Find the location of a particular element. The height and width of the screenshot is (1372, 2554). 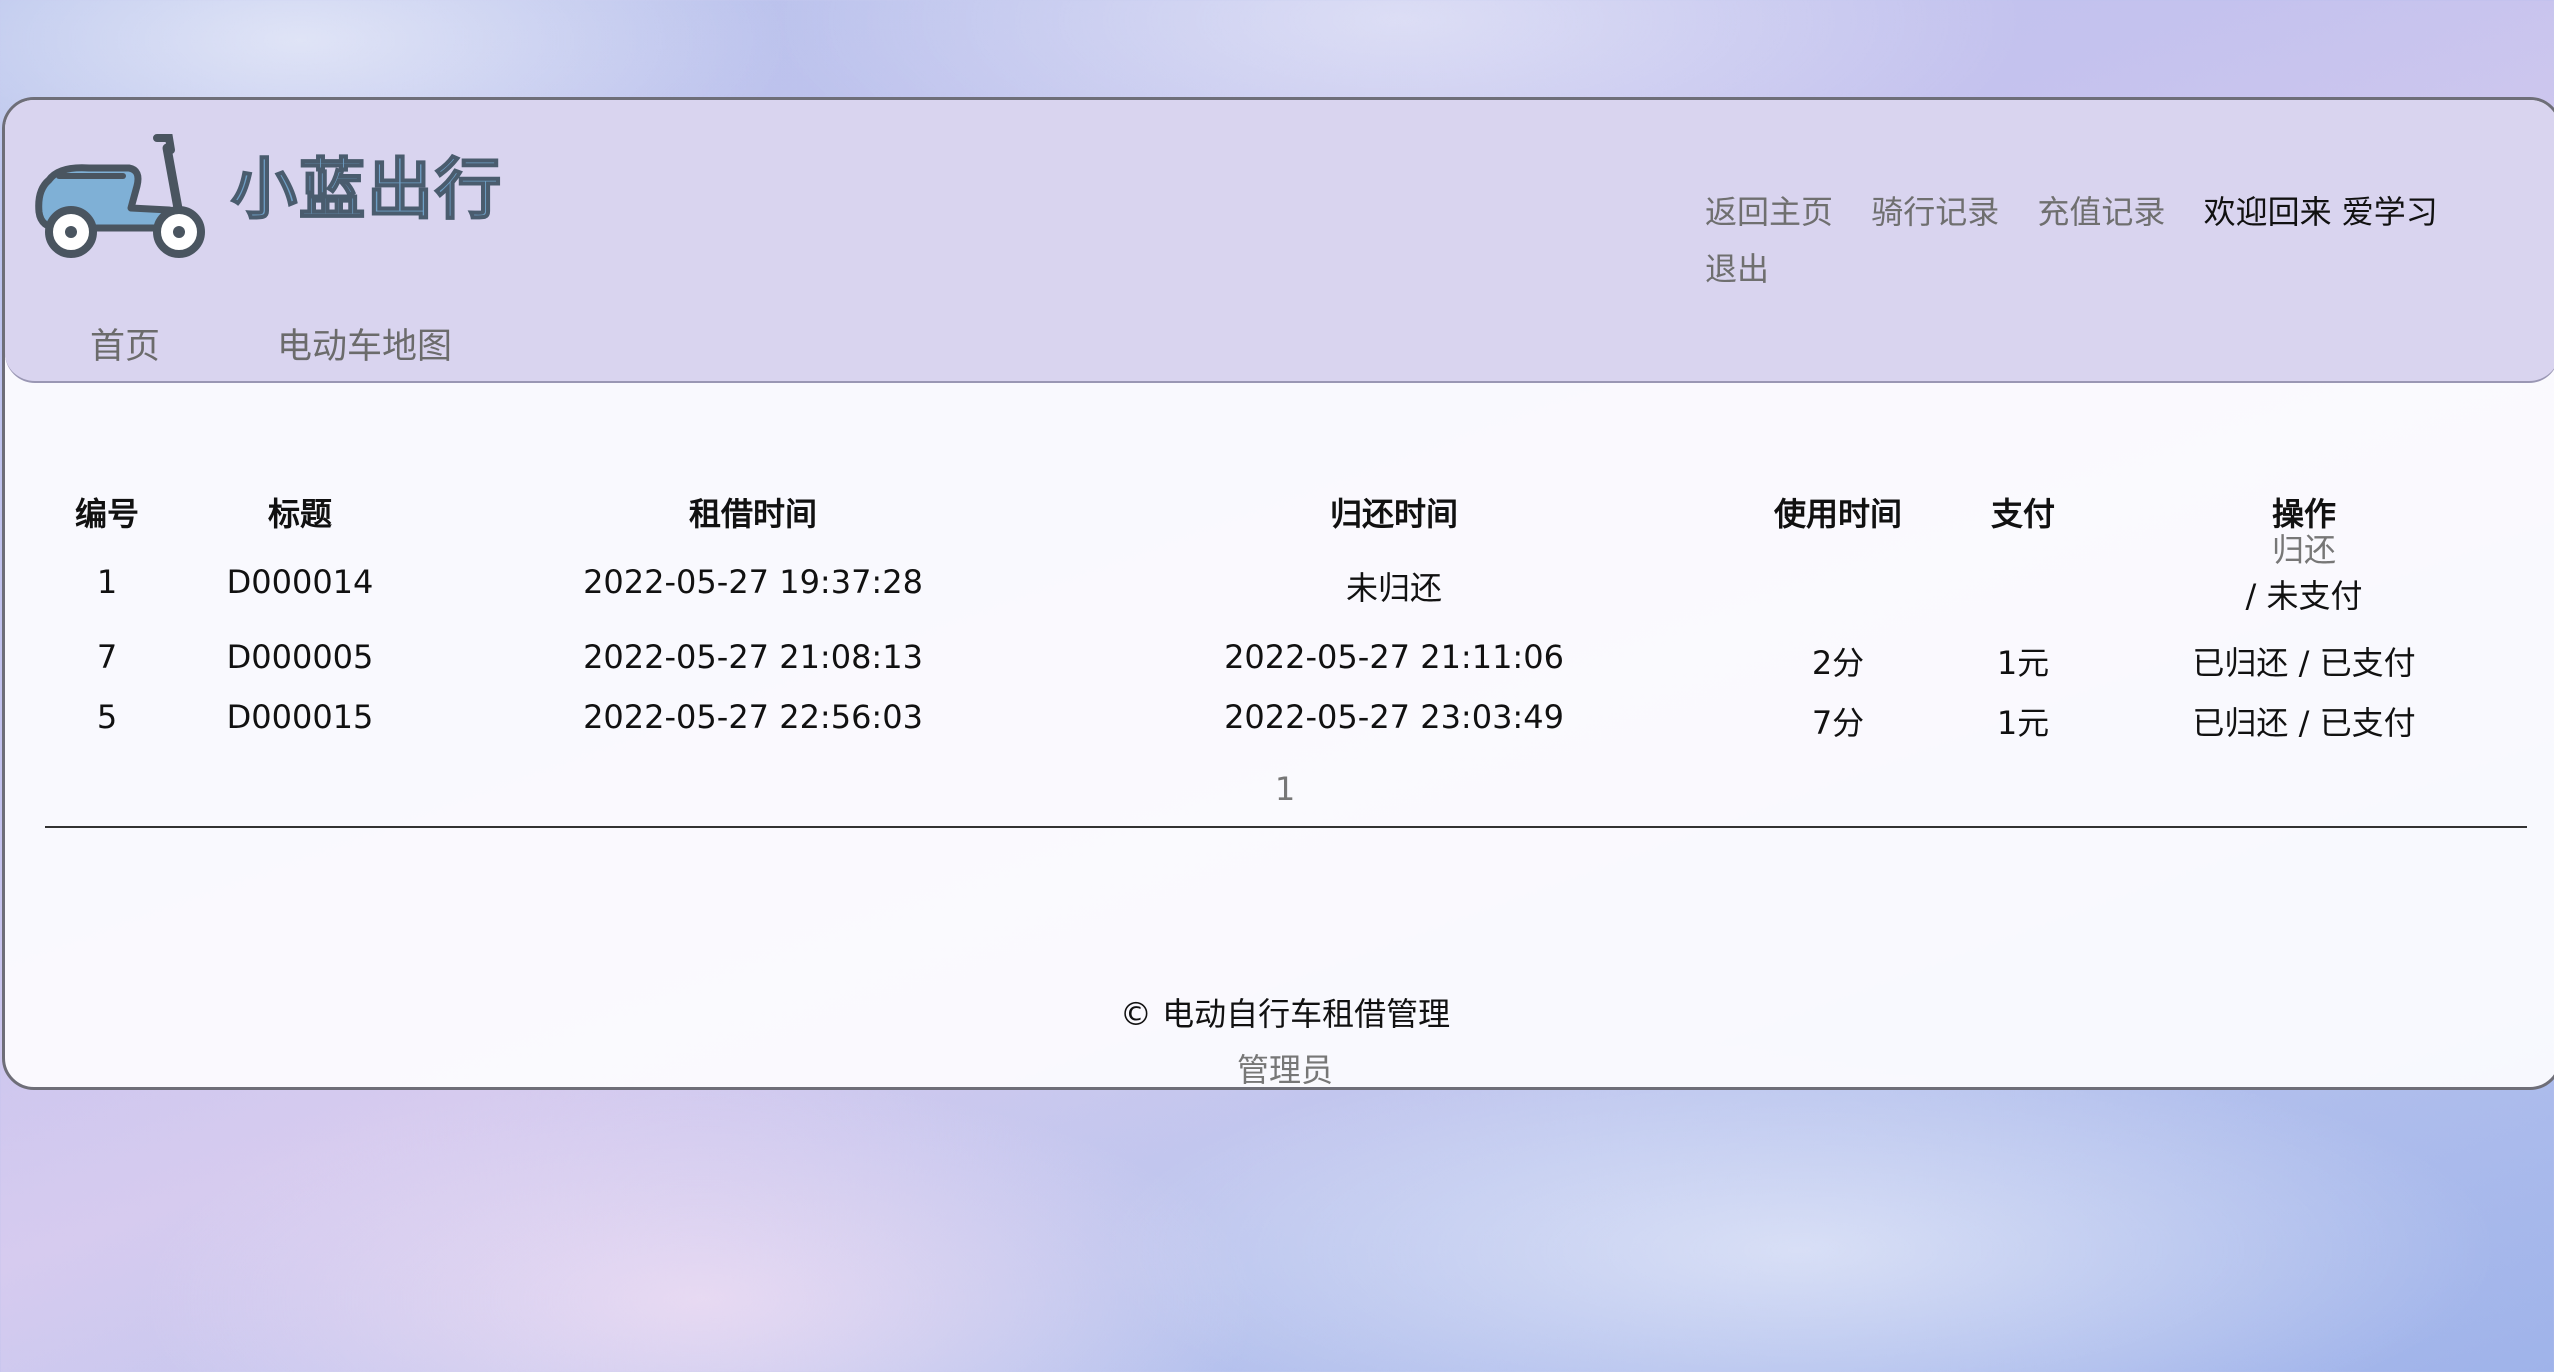

cell-actions: 归还 / 未支付 is located at coordinates (2304, 573).